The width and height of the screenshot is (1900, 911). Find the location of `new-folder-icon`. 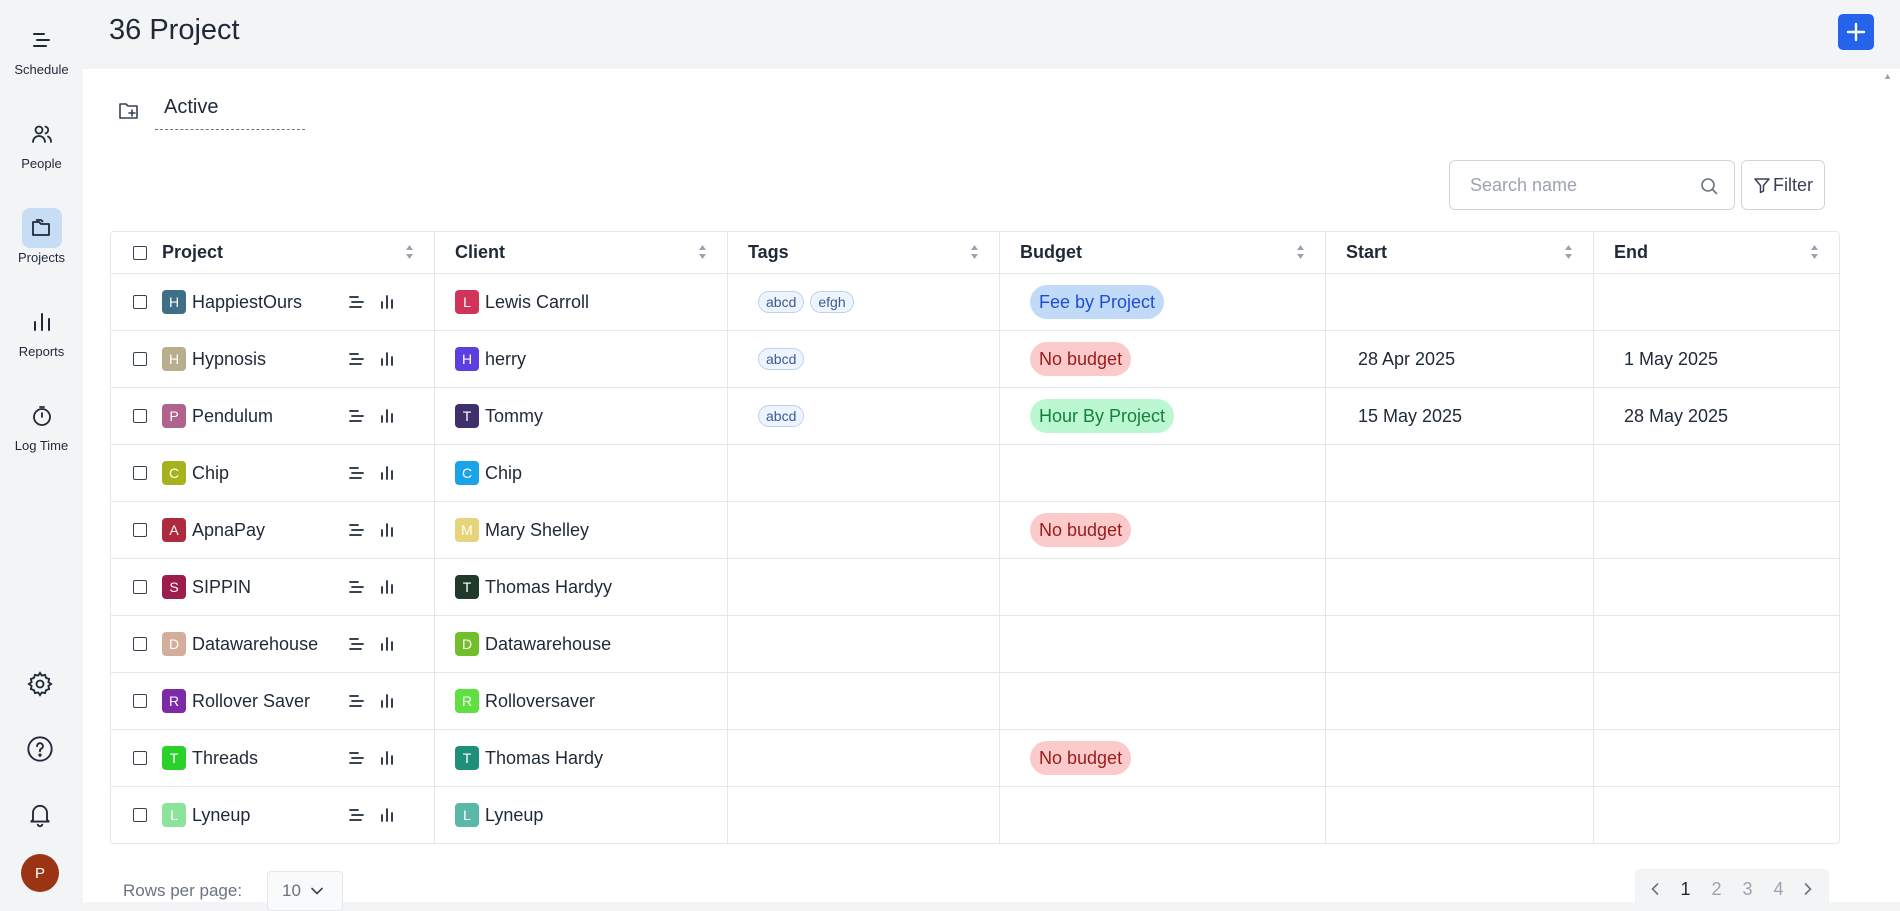

new-folder-icon is located at coordinates (129, 113).